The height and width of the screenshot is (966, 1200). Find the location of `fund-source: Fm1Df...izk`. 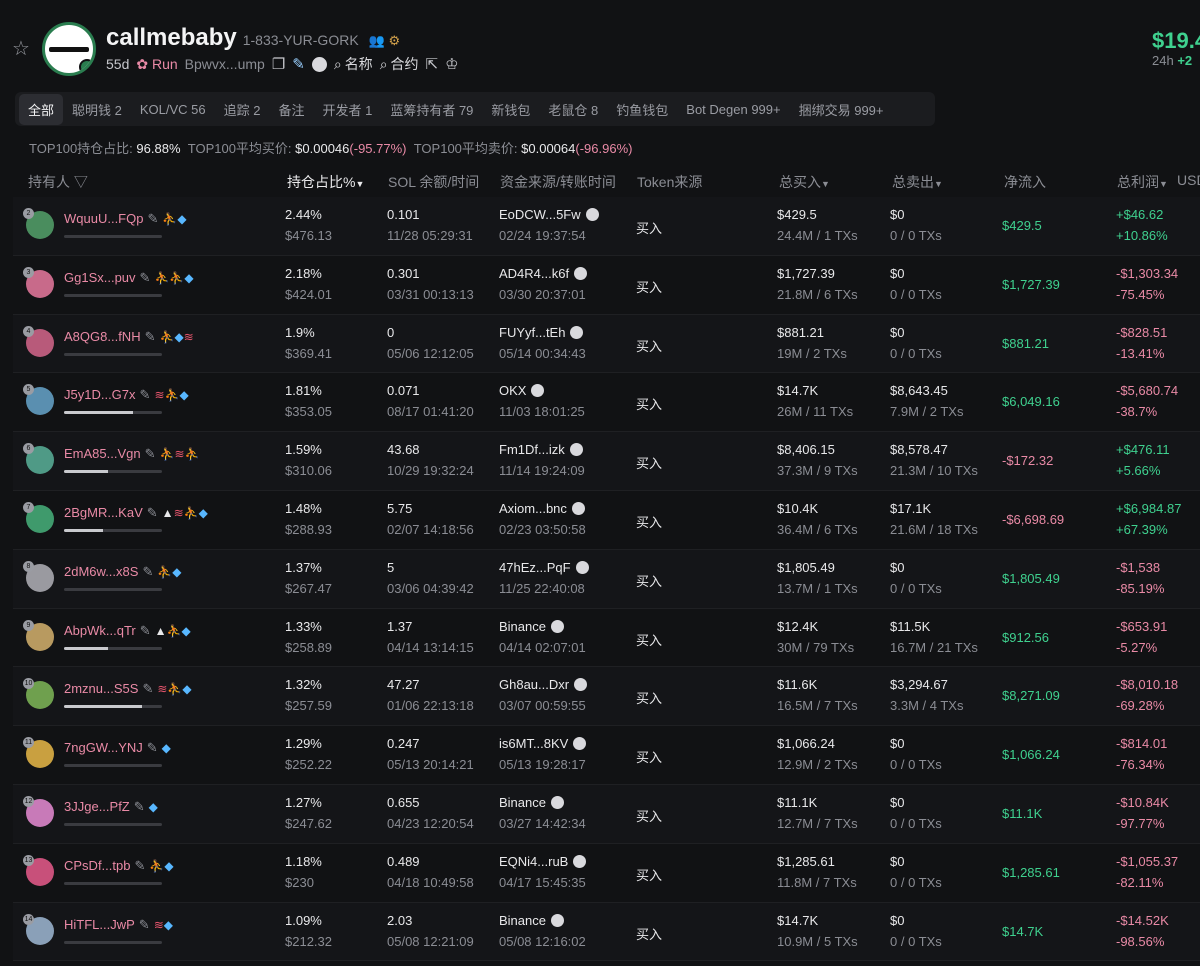

fund-source: Fm1Df...izk is located at coordinates (541, 449).